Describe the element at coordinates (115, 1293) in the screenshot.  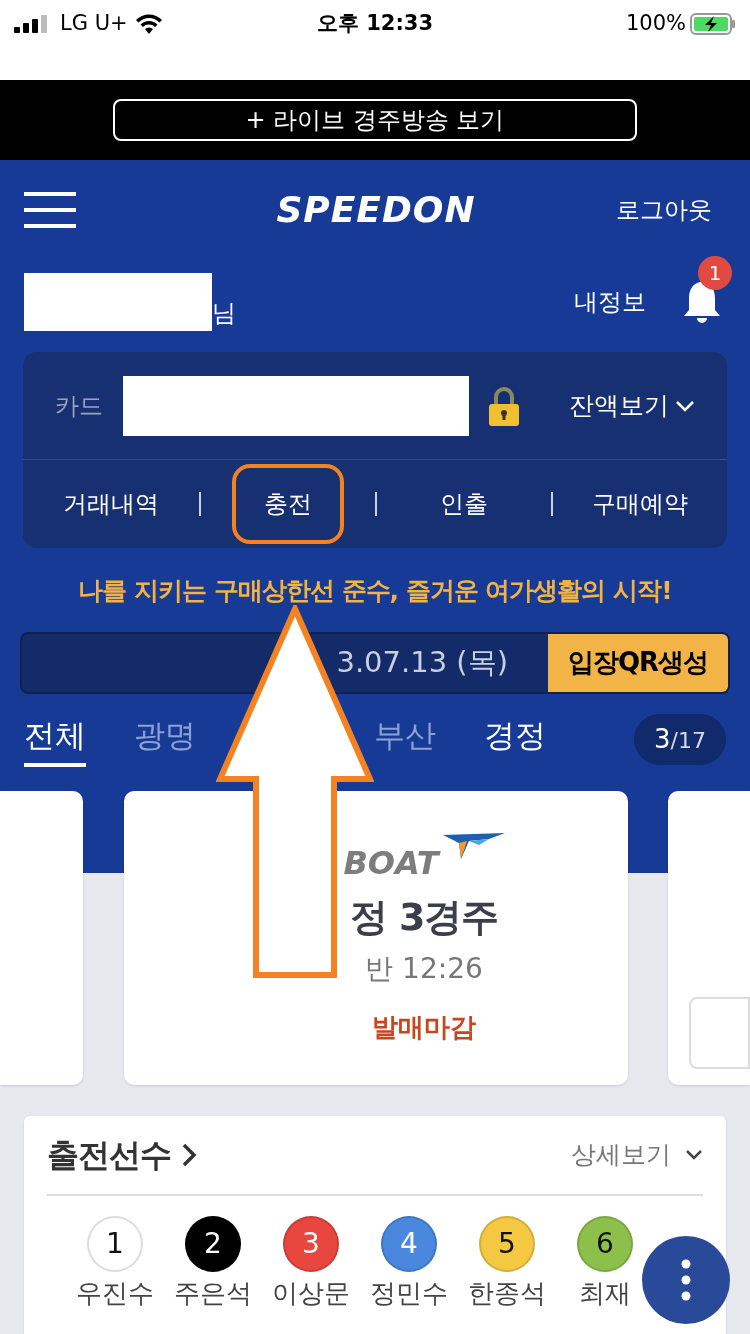
I see `racer-name: 우진수` at that location.